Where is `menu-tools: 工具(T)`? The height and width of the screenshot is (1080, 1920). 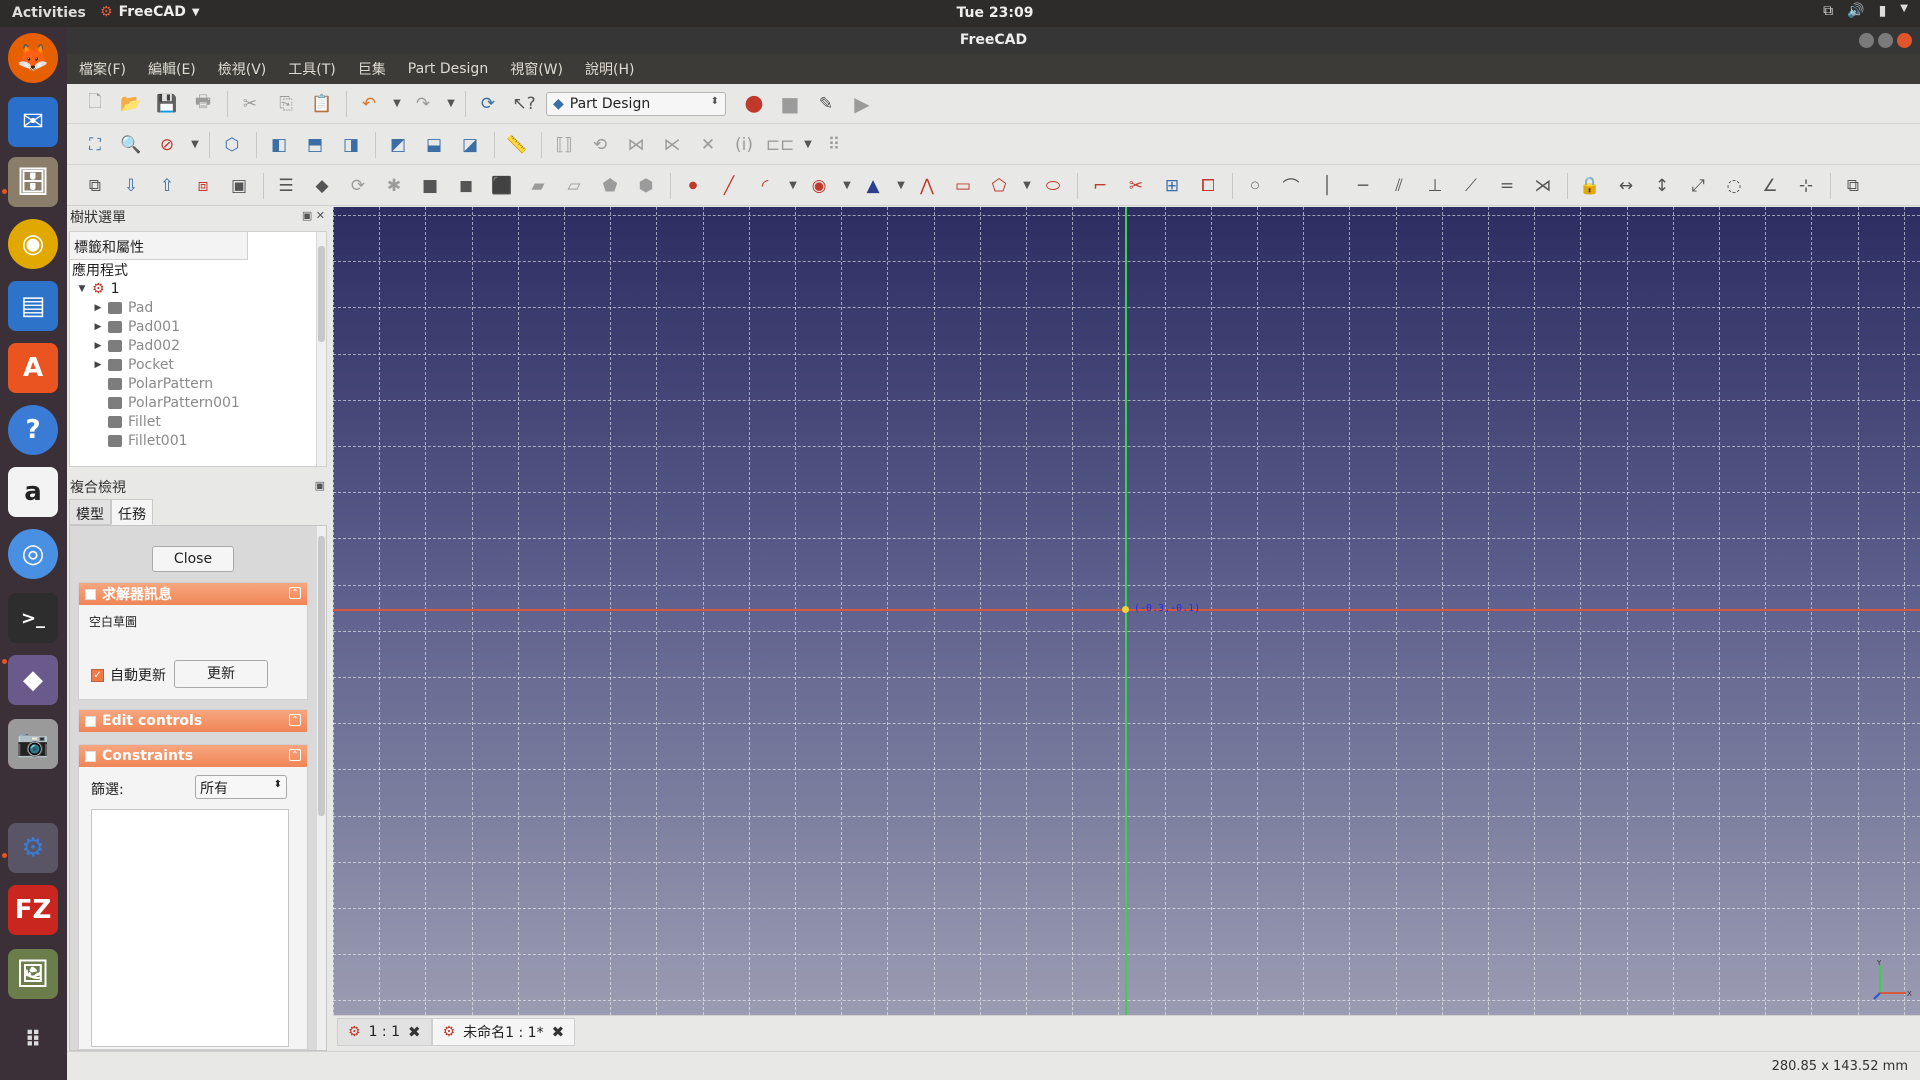 menu-tools: 工具(T) is located at coordinates (311, 69).